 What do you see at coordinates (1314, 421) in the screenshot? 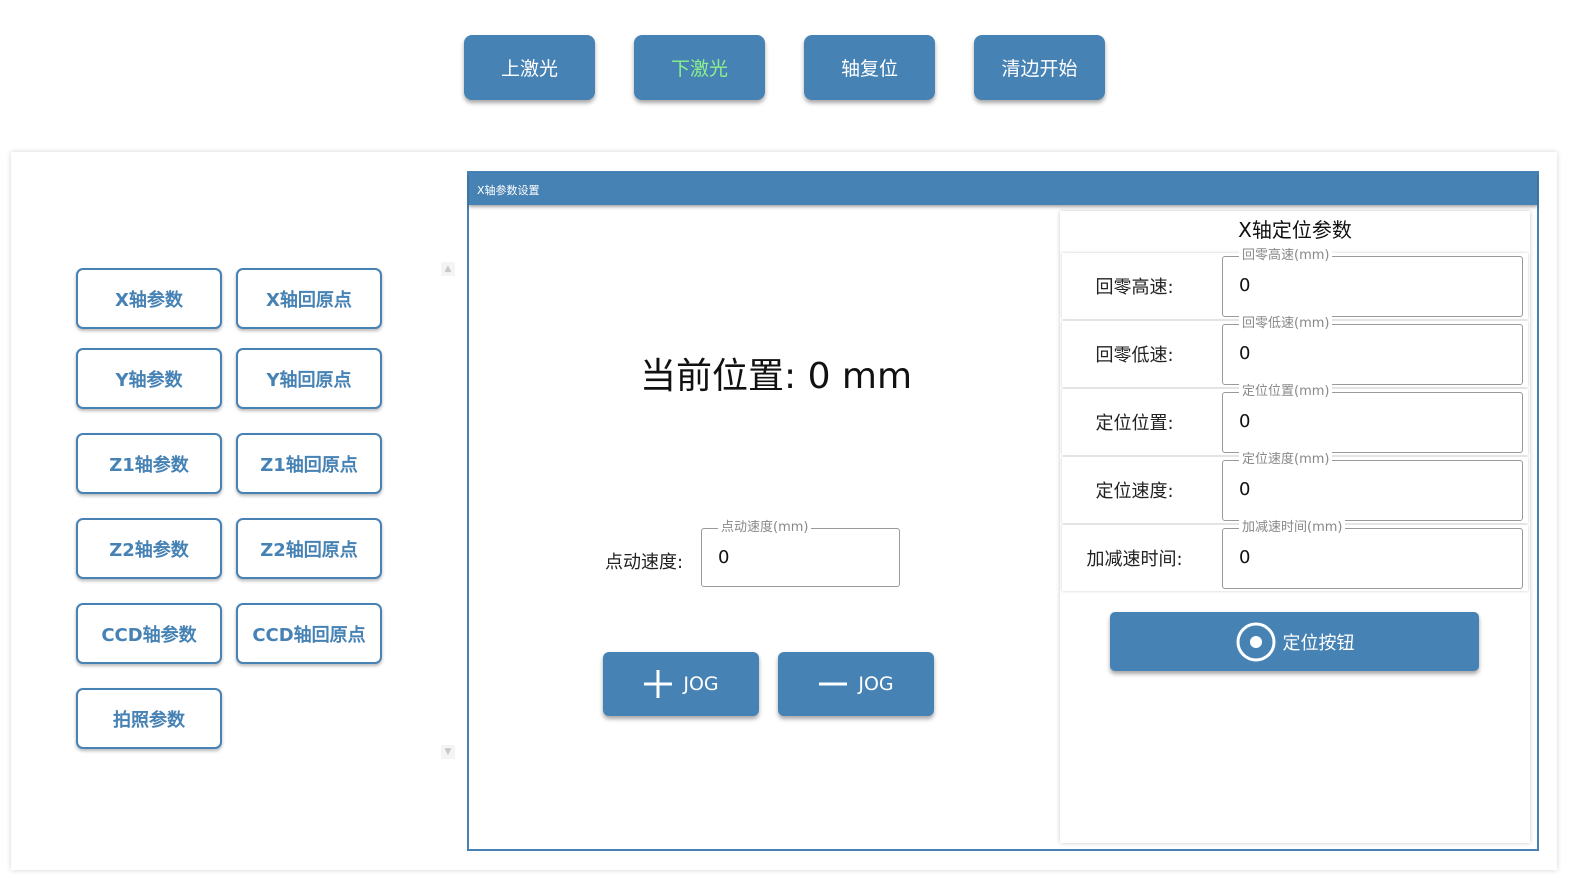
I see `target-position-input` at bounding box center [1314, 421].